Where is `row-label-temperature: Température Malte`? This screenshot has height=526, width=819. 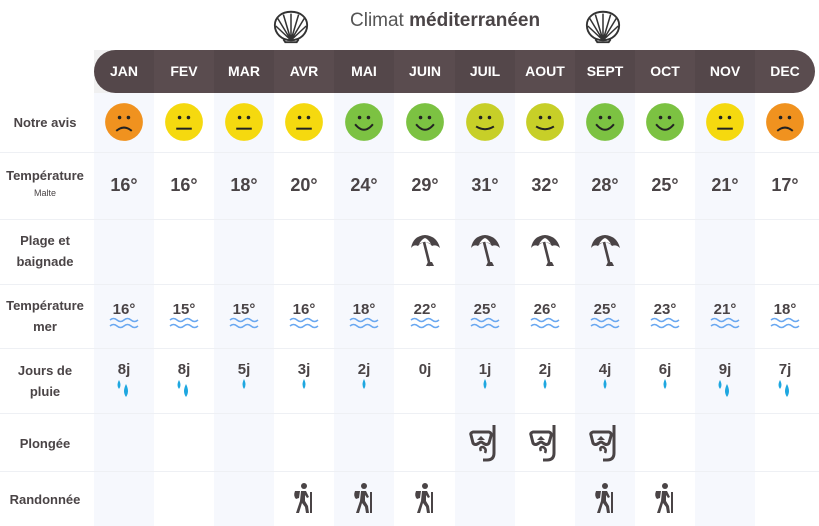 row-label-temperature: Température Malte is located at coordinates (45, 182).